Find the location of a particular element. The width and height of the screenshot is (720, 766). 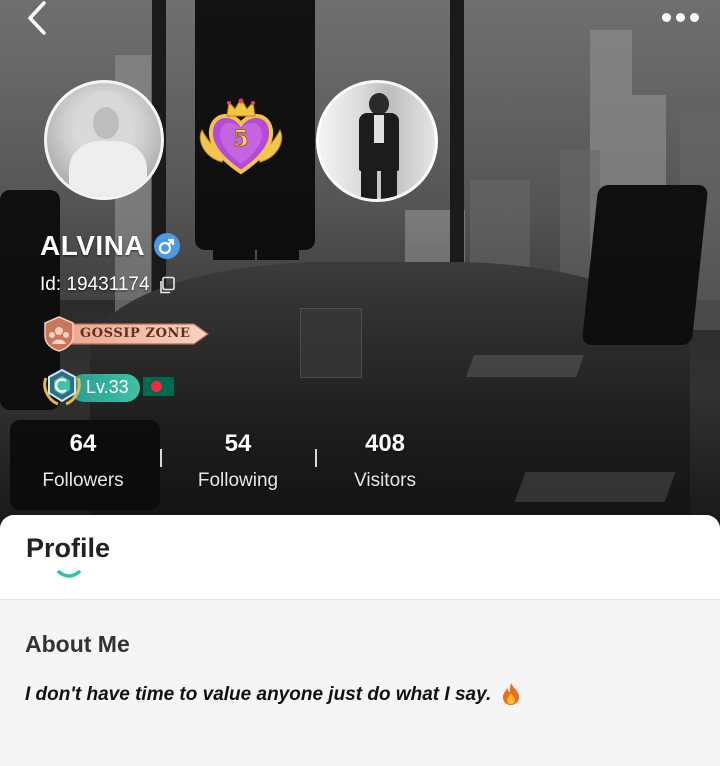

level-text: Lv.33 is located at coordinates (107, 387).